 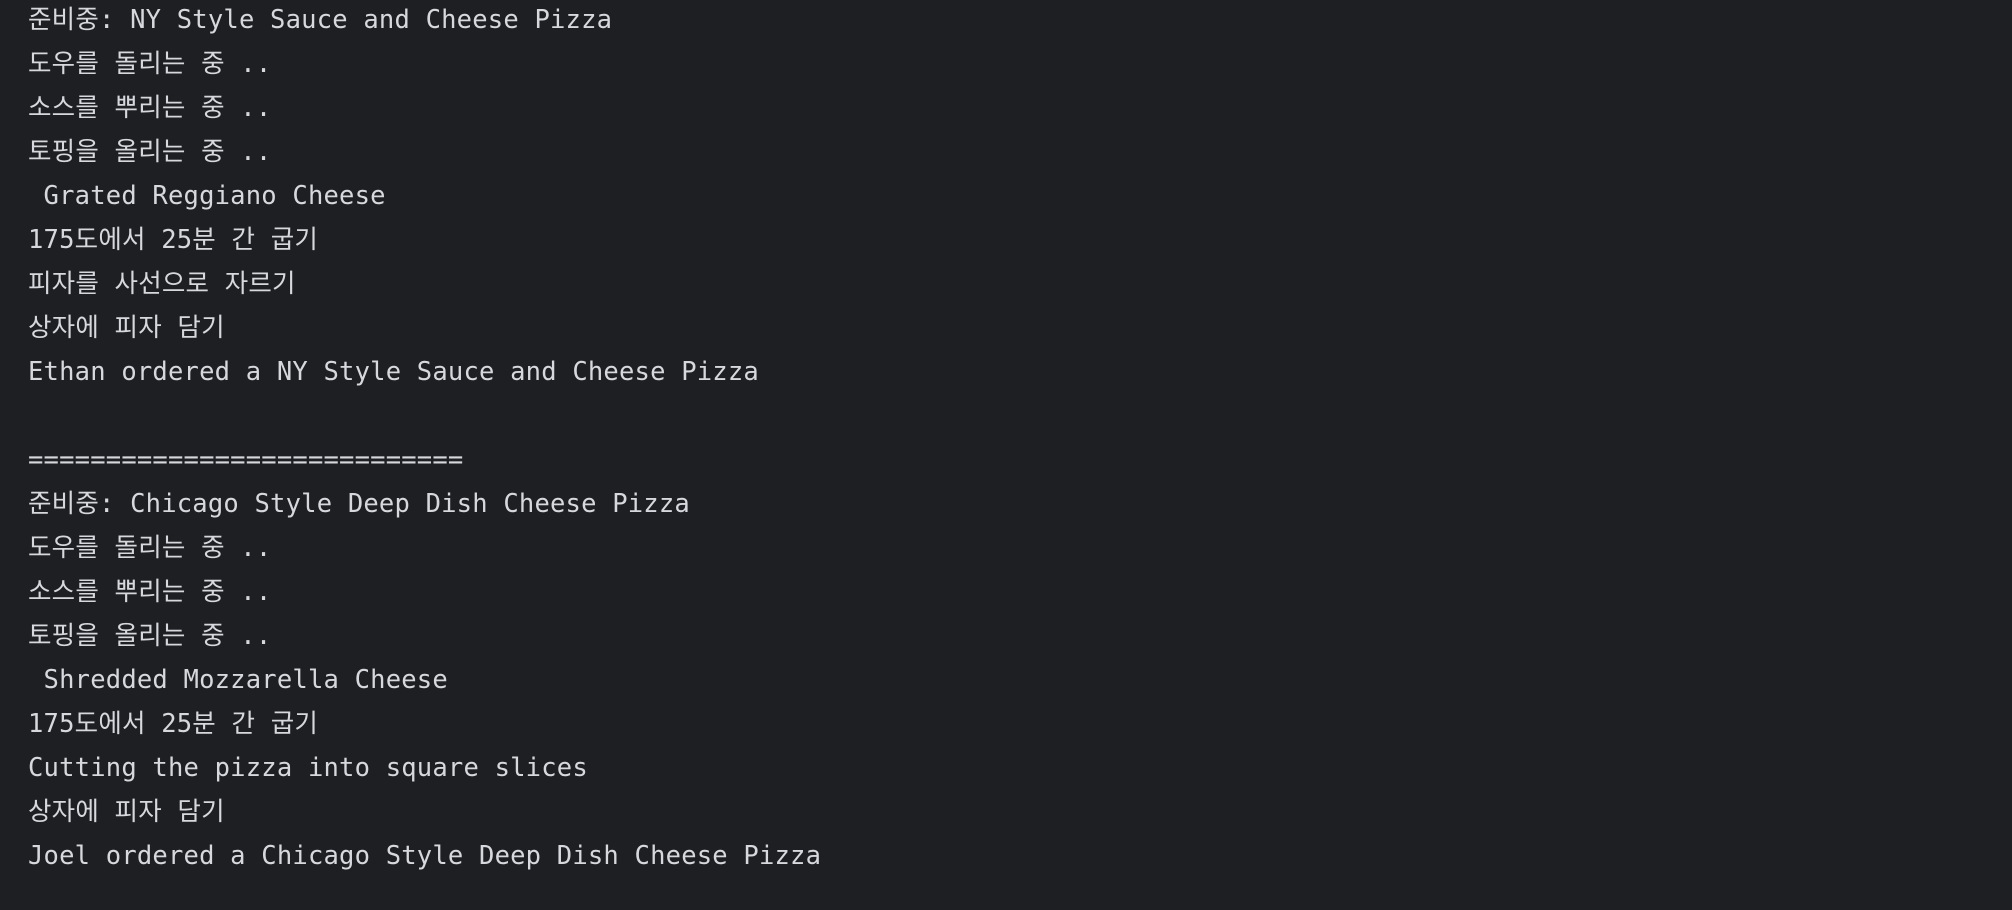 I want to click on console-line: Cutting the pizza into square slices, so click(x=308, y=768).